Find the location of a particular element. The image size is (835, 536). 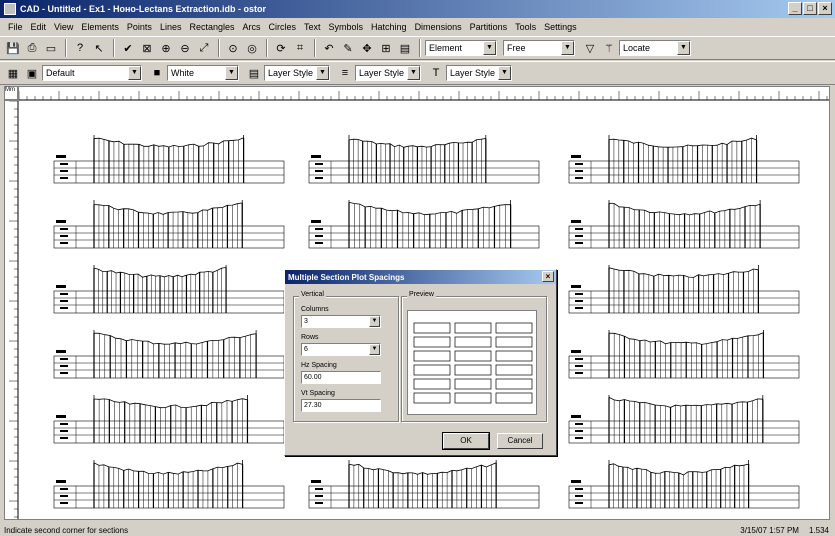

menu-item-edit: Edit is located at coordinates (39, 27).